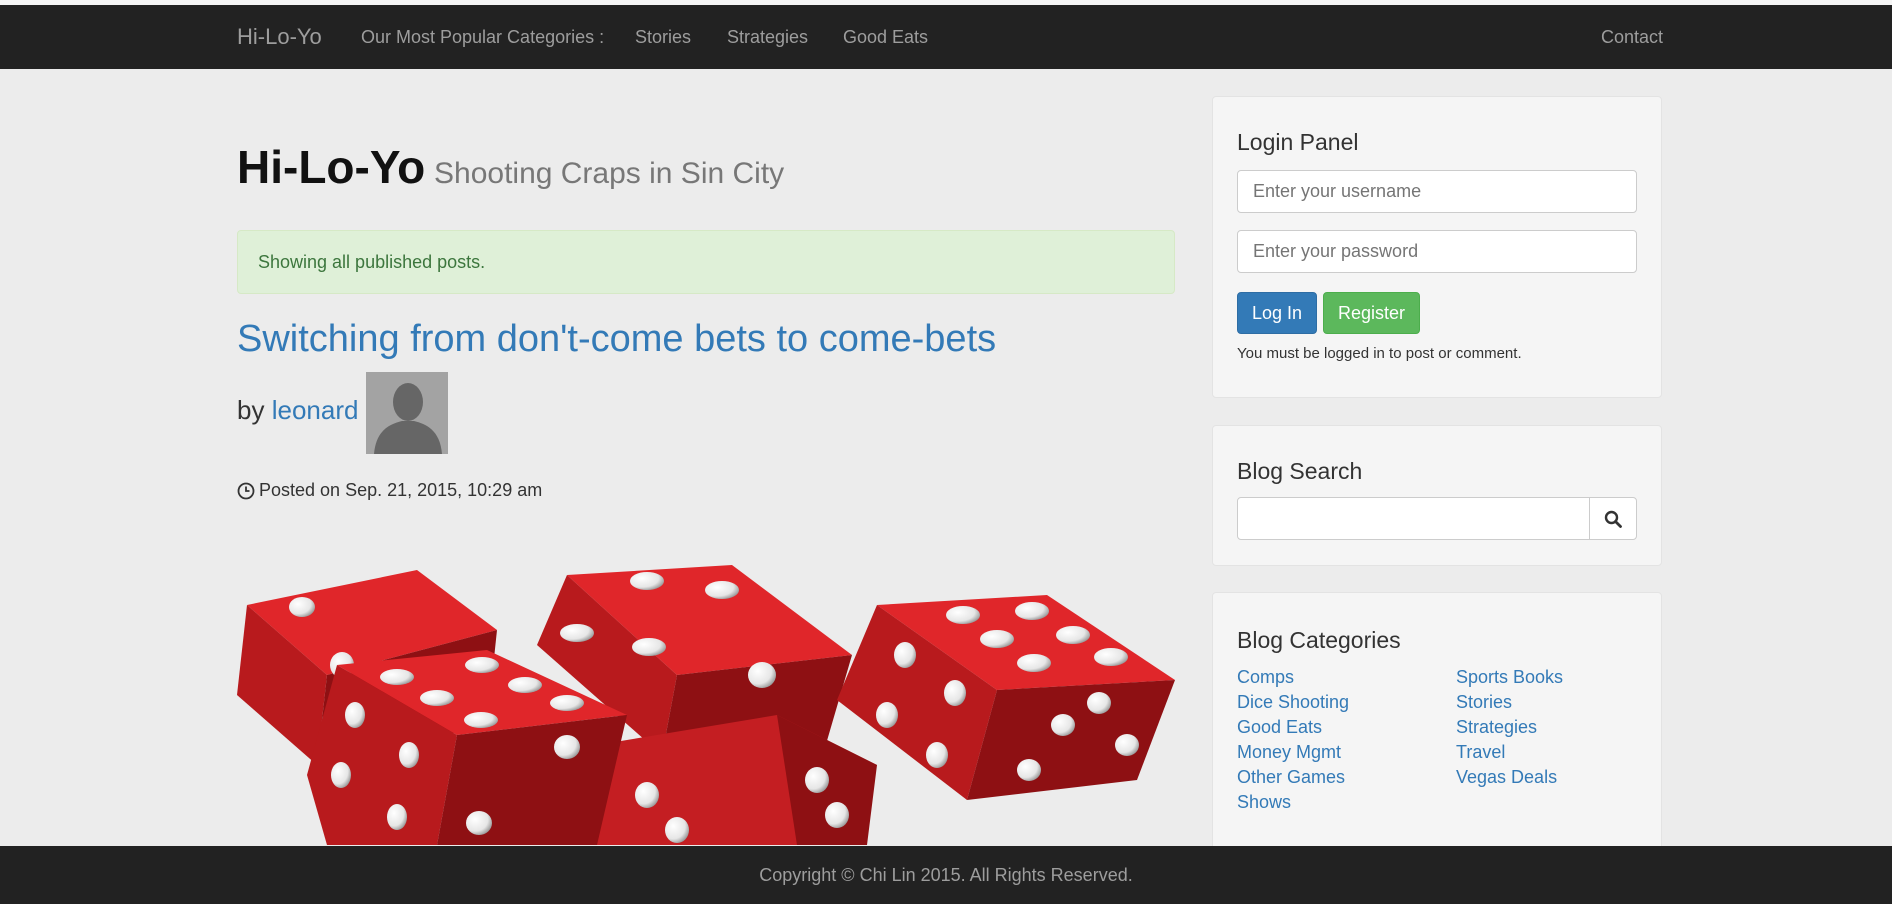 This screenshot has height=904, width=1892. I want to click on post-byline: by leonard, so click(297, 410).